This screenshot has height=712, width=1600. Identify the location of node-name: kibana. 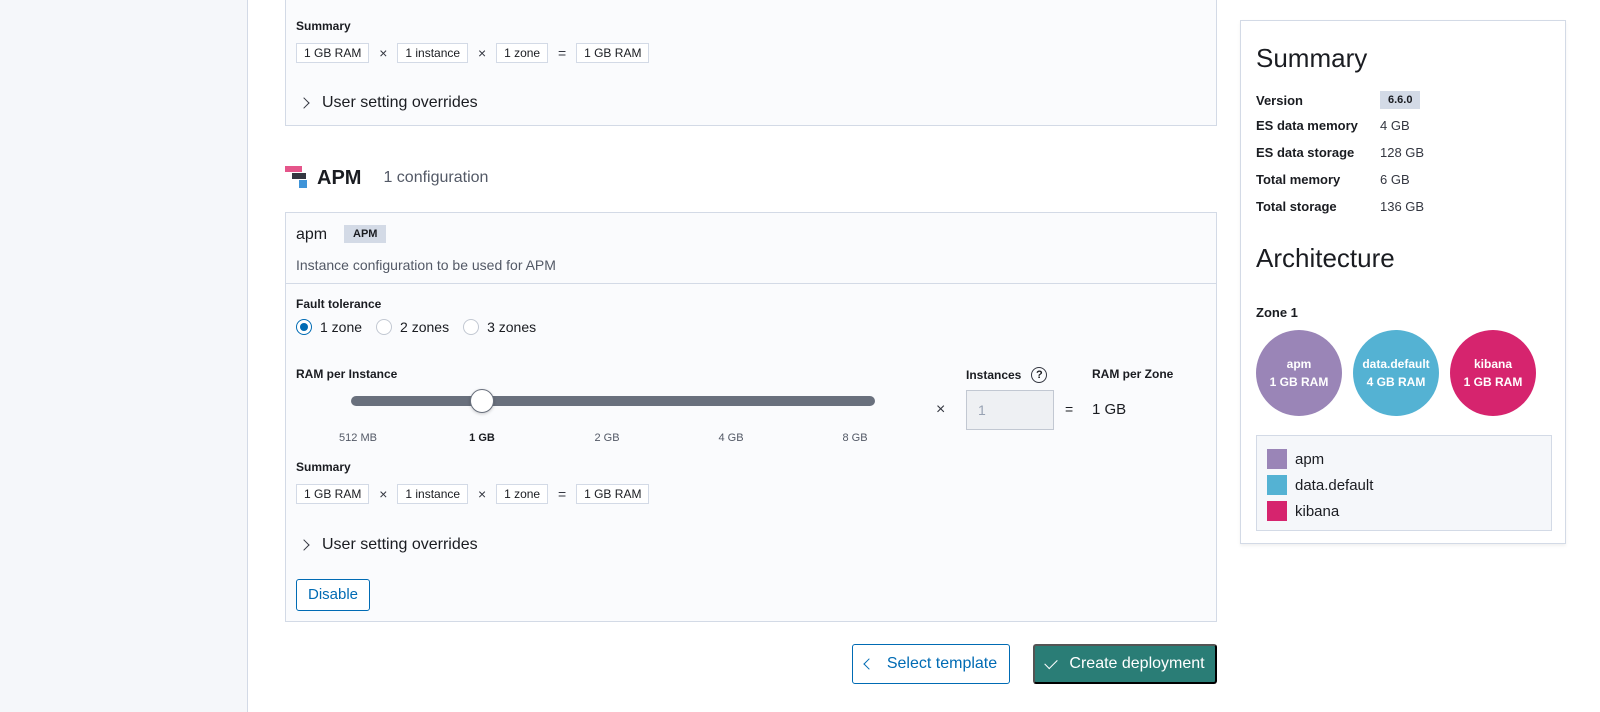
(1492, 364).